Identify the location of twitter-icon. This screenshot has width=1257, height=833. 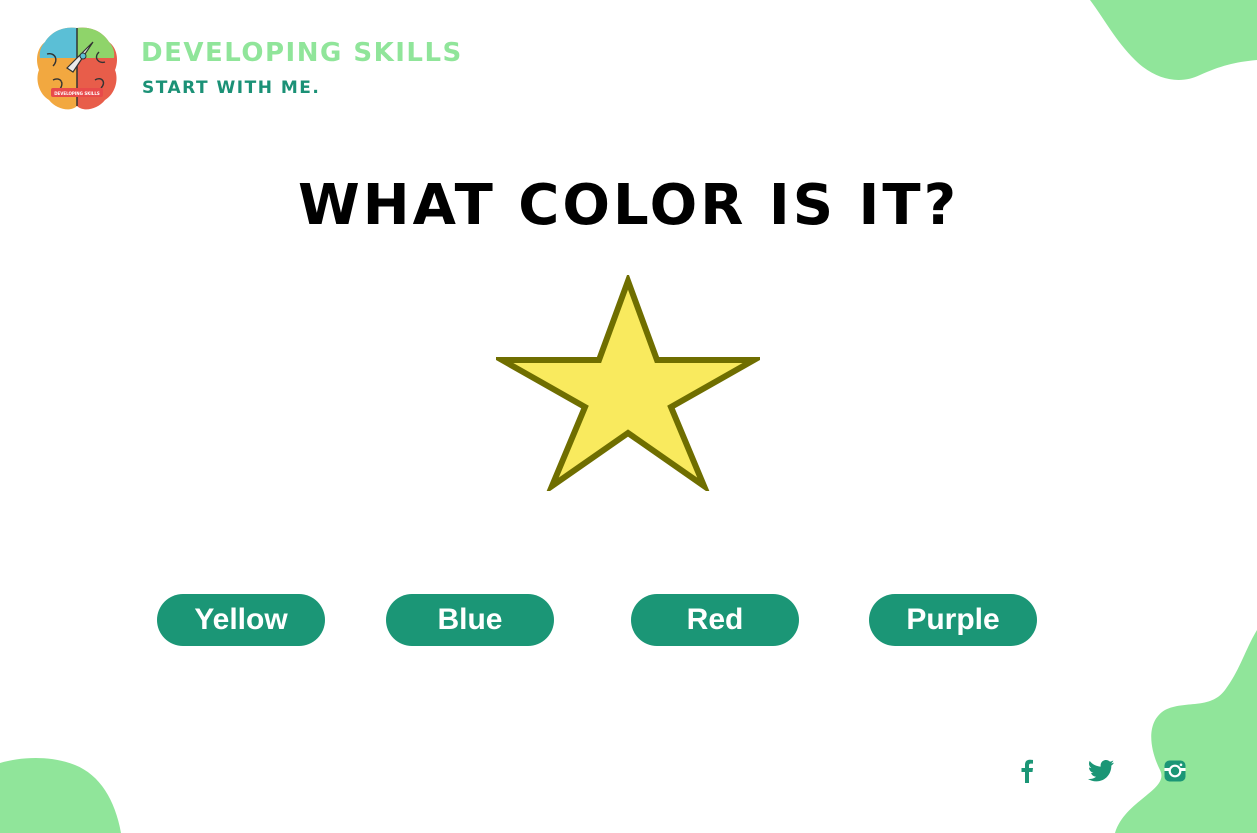
(1101, 771).